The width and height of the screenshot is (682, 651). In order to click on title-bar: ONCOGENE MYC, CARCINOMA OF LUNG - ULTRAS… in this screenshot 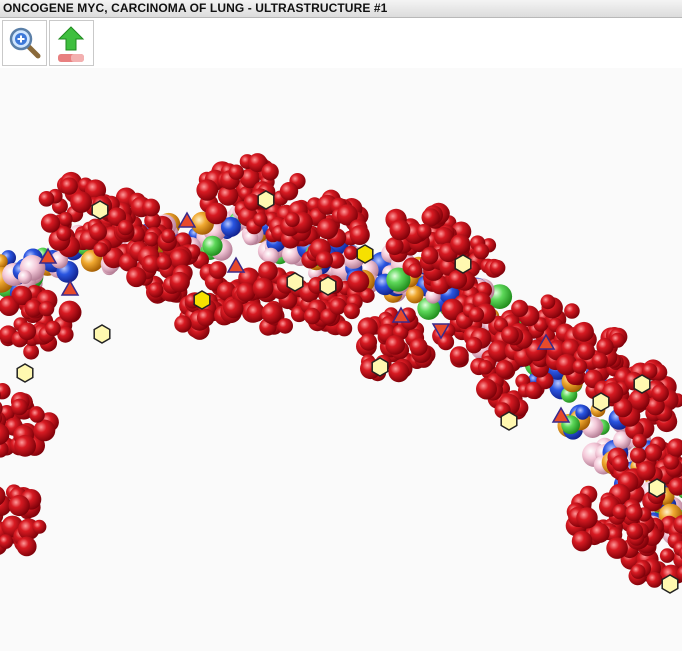, I will do `click(341, 9)`.